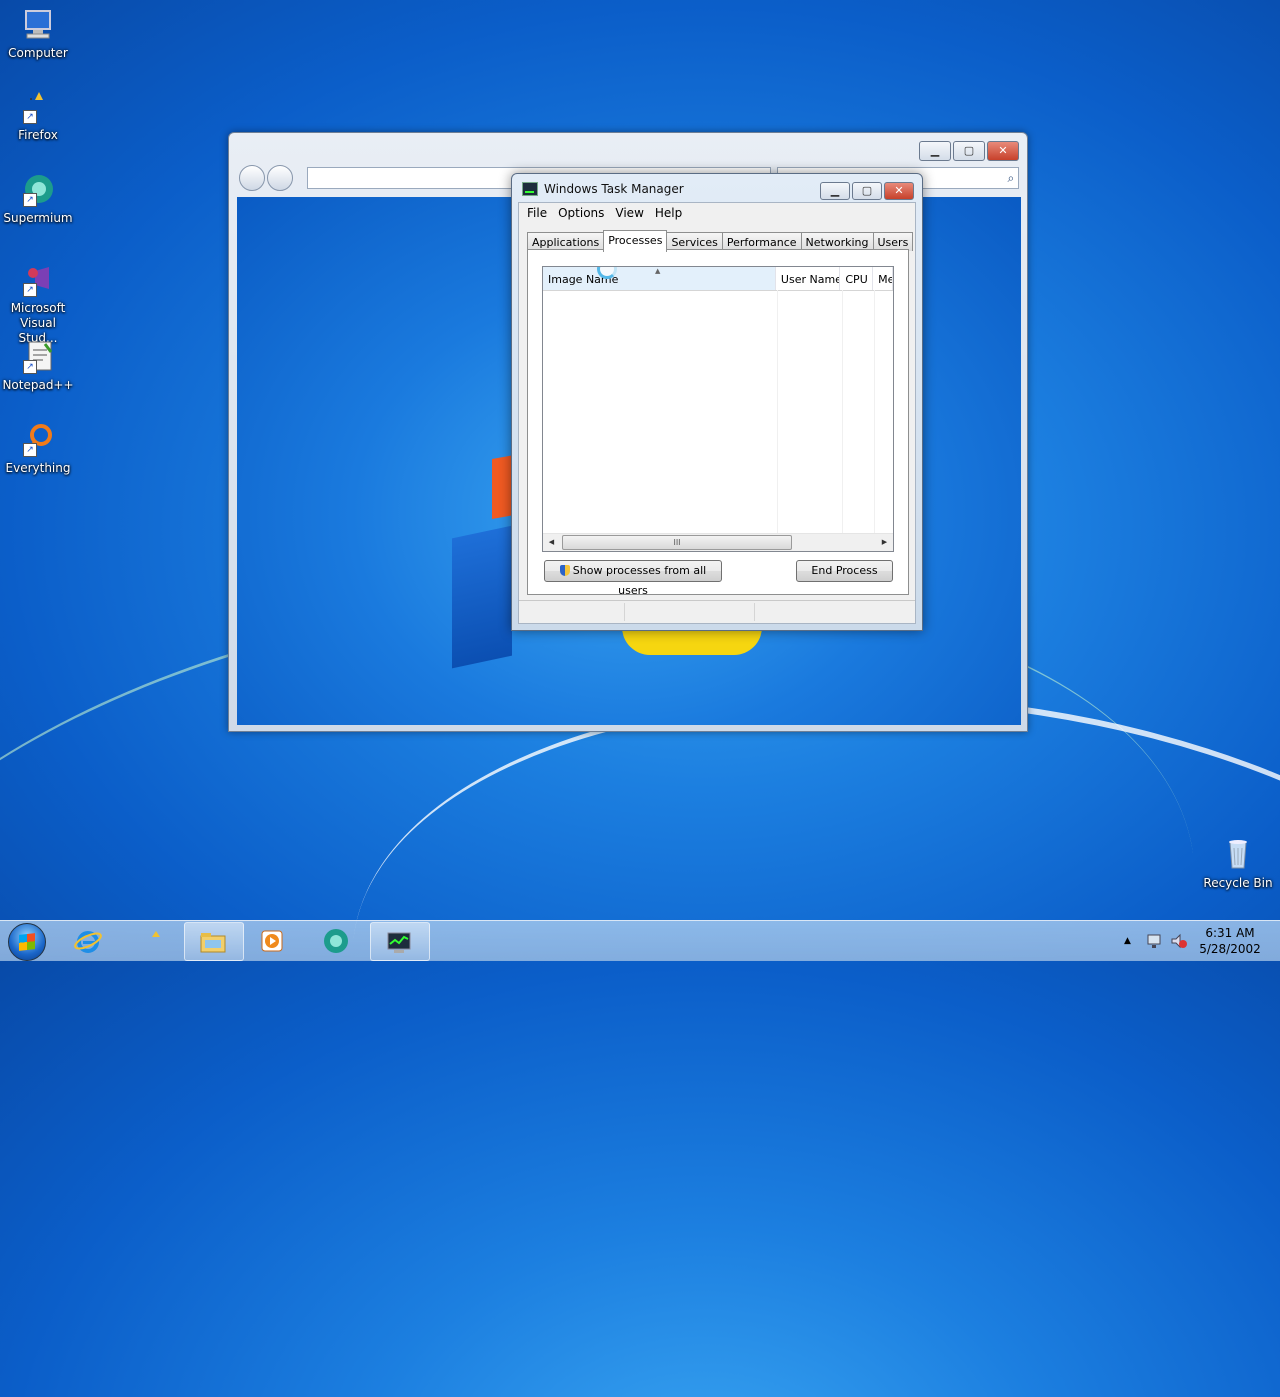  What do you see at coordinates (564, 570) in the screenshot?
I see `uac-shield-icon` at bounding box center [564, 570].